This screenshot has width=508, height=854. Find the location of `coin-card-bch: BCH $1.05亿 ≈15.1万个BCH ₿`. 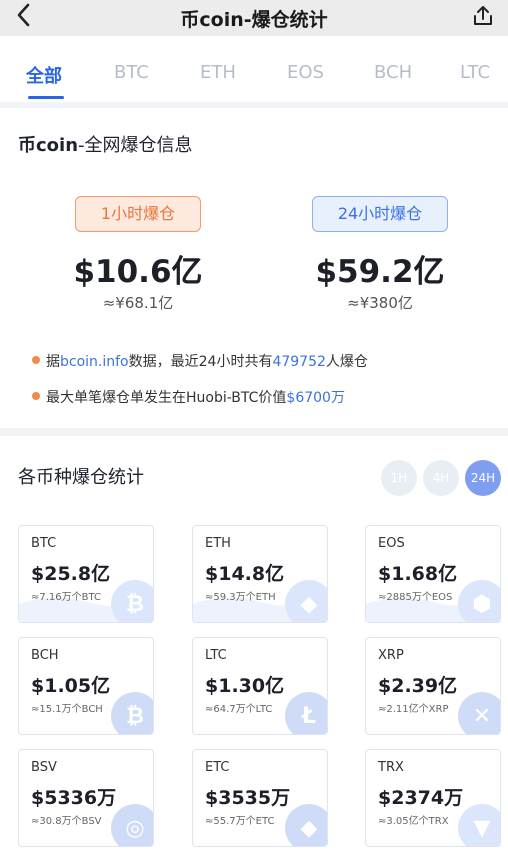

coin-card-bch: BCH $1.05亿 ≈15.1万个BCH ₿ is located at coordinates (86, 686).